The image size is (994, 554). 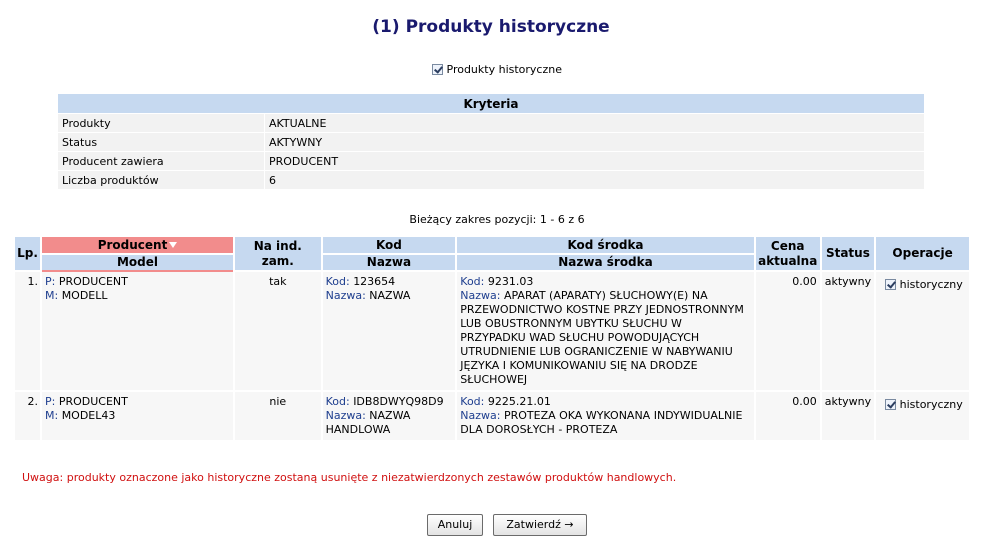 I want to click on column-header-nazwa-srodka: Nazwa środka, so click(x=605, y=262).